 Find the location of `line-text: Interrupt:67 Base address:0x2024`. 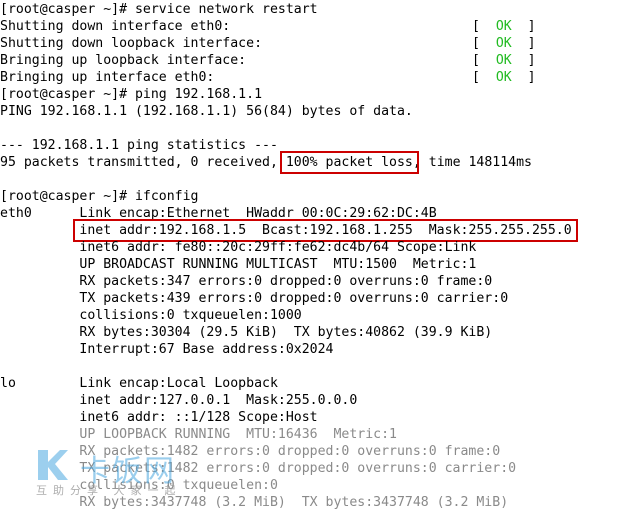

line-text: Interrupt:67 Base address:0x2024 is located at coordinates (167, 349).